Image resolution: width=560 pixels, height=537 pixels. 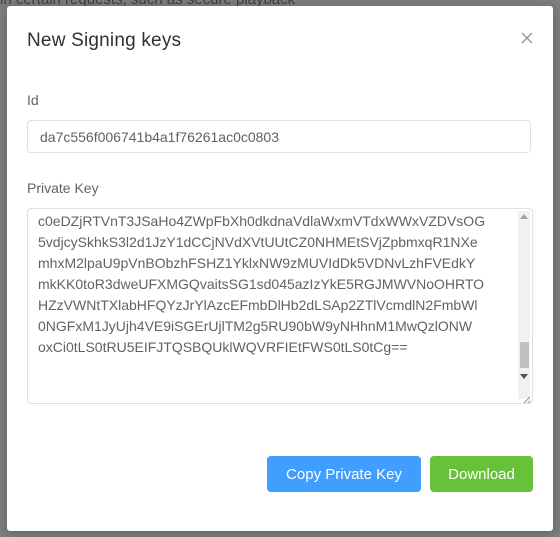 I want to click on scroll-down-arrow-icon, so click(x=524, y=376).